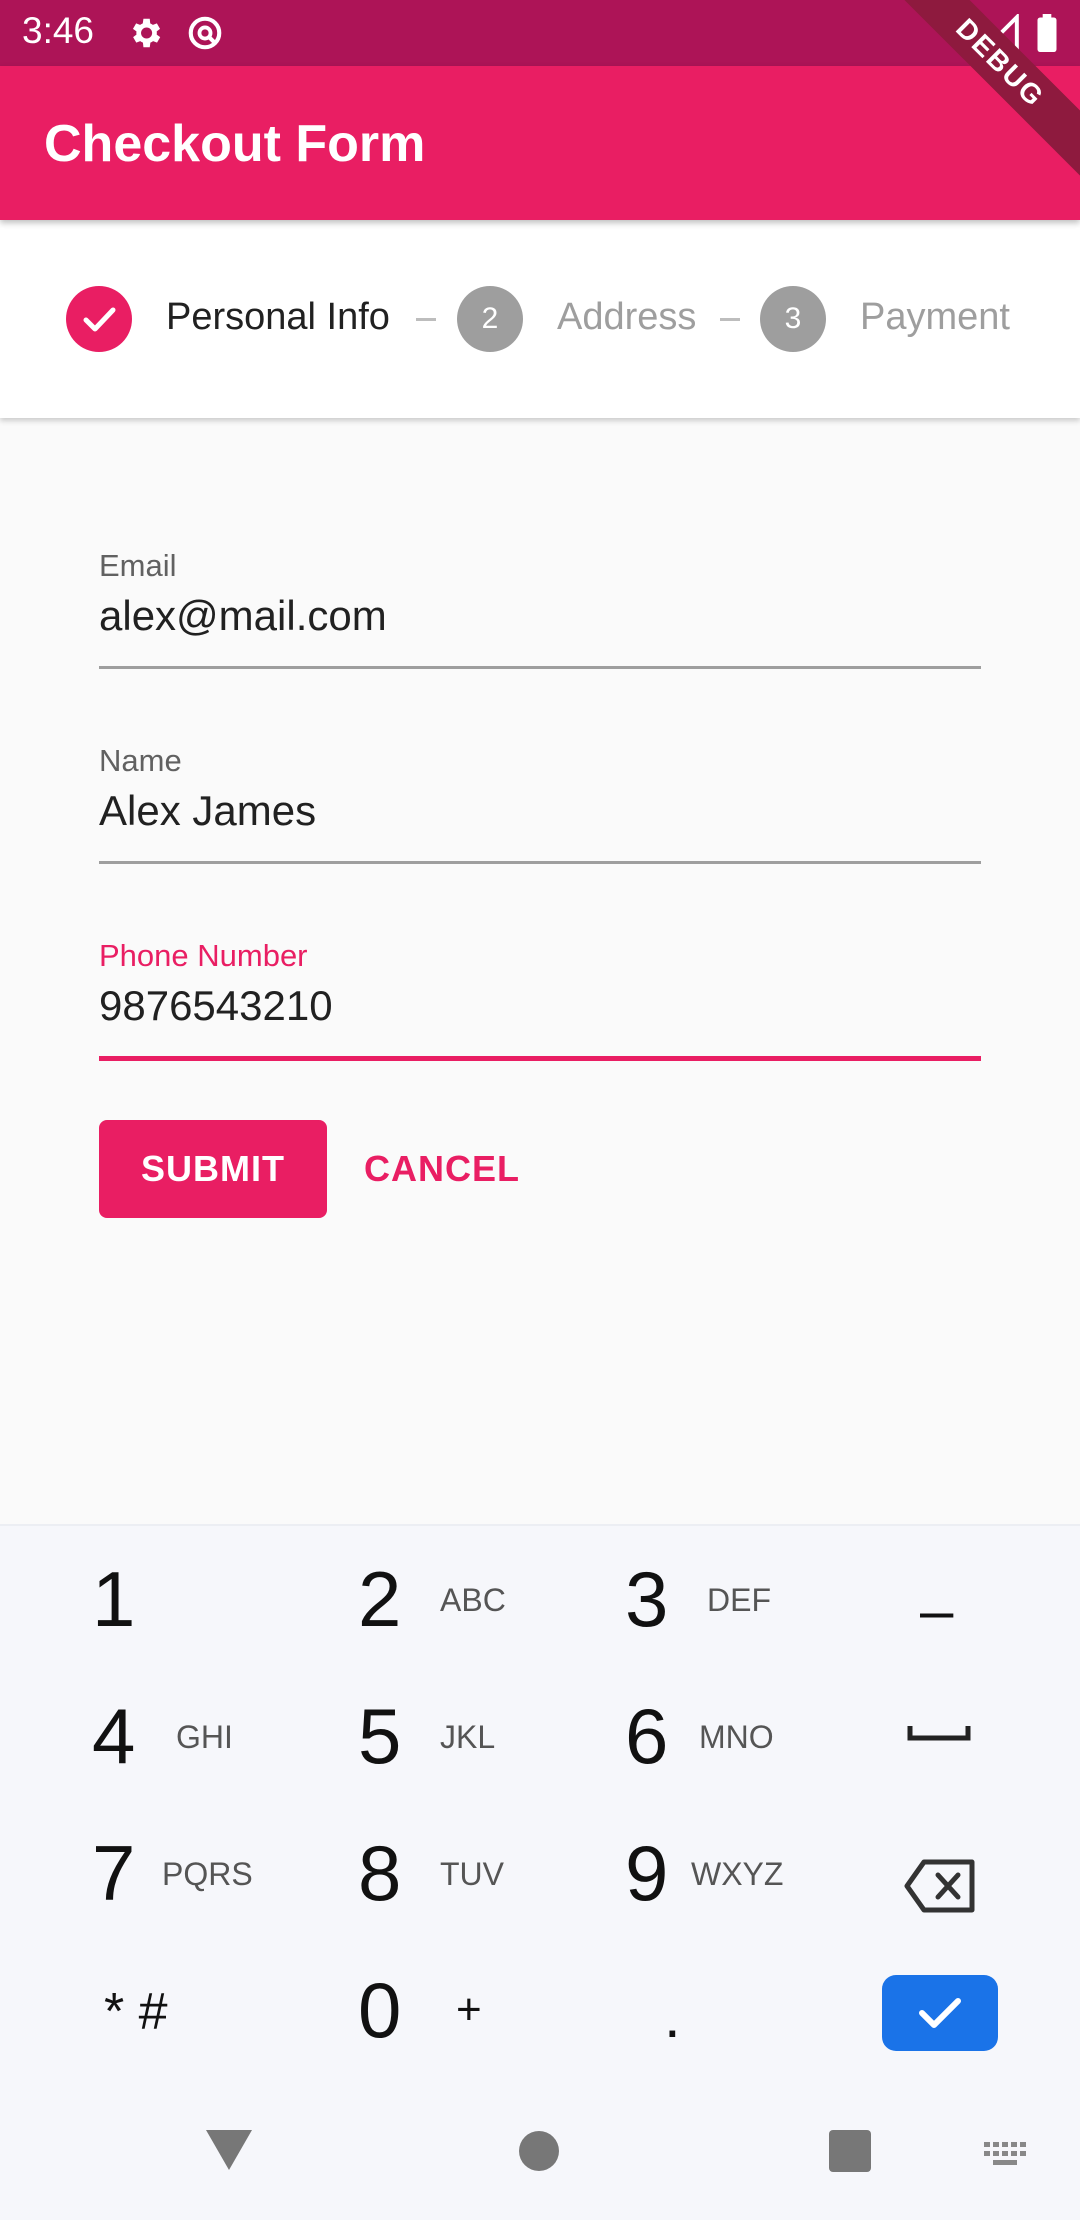 This screenshot has height=2220, width=1080. I want to click on key-1: 1, so click(192, 1591).